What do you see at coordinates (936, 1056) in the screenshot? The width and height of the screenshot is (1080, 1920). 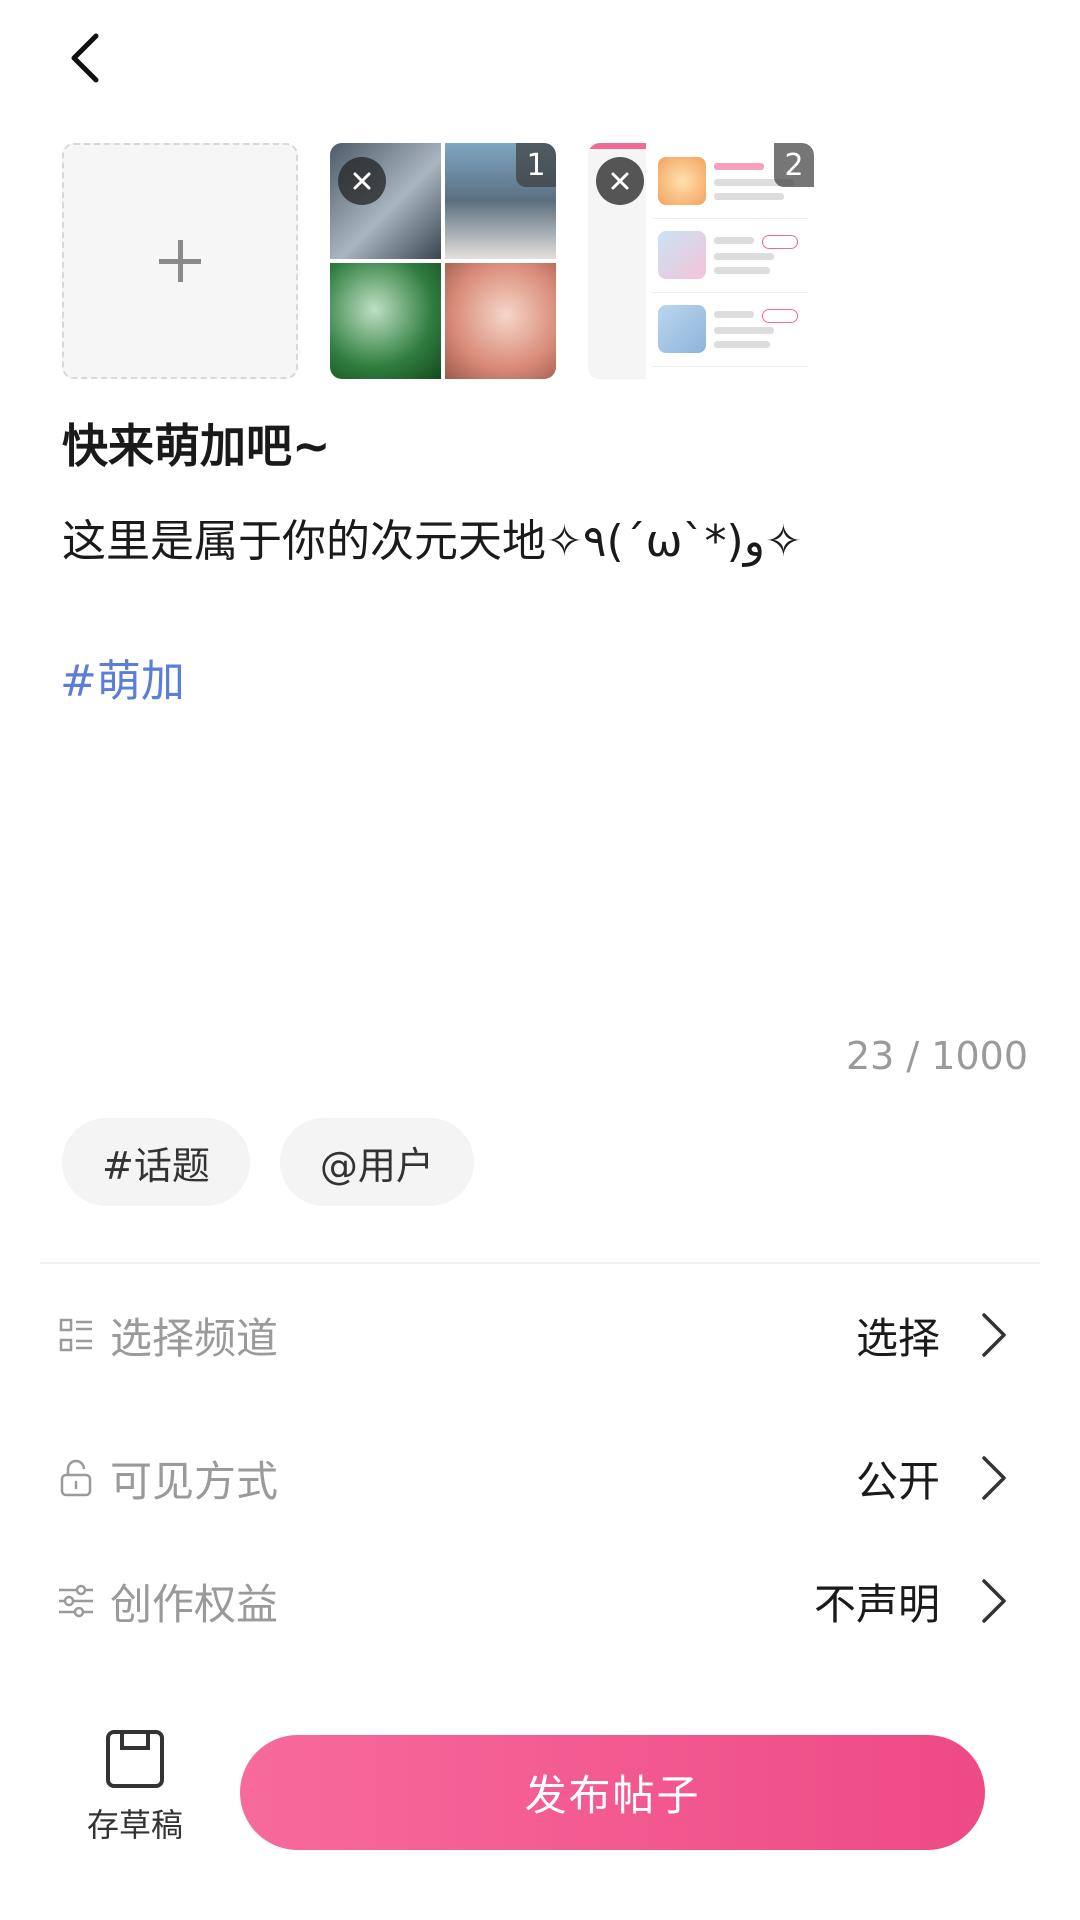 I see `character-counter: 23 / 1000` at bounding box center [936, 1056].